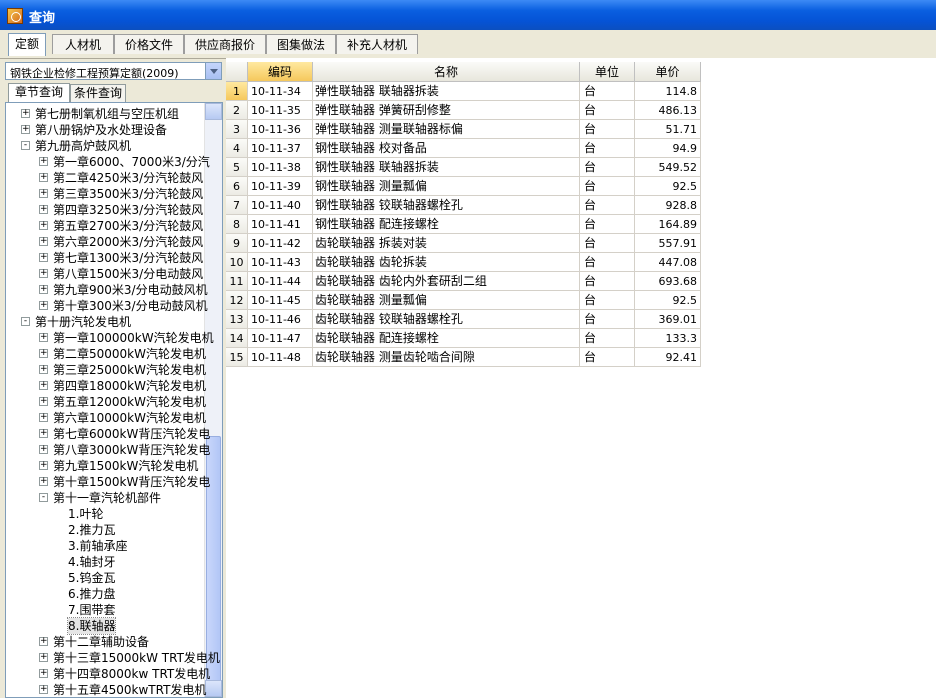 The width and height of the screenshot is (936, 698). What do you see at coordinates (104, 242) in the screenshot?
I see `tree-node: + 第六章2000米3/分汽轮鼓风` at bounding box center [104, 242].